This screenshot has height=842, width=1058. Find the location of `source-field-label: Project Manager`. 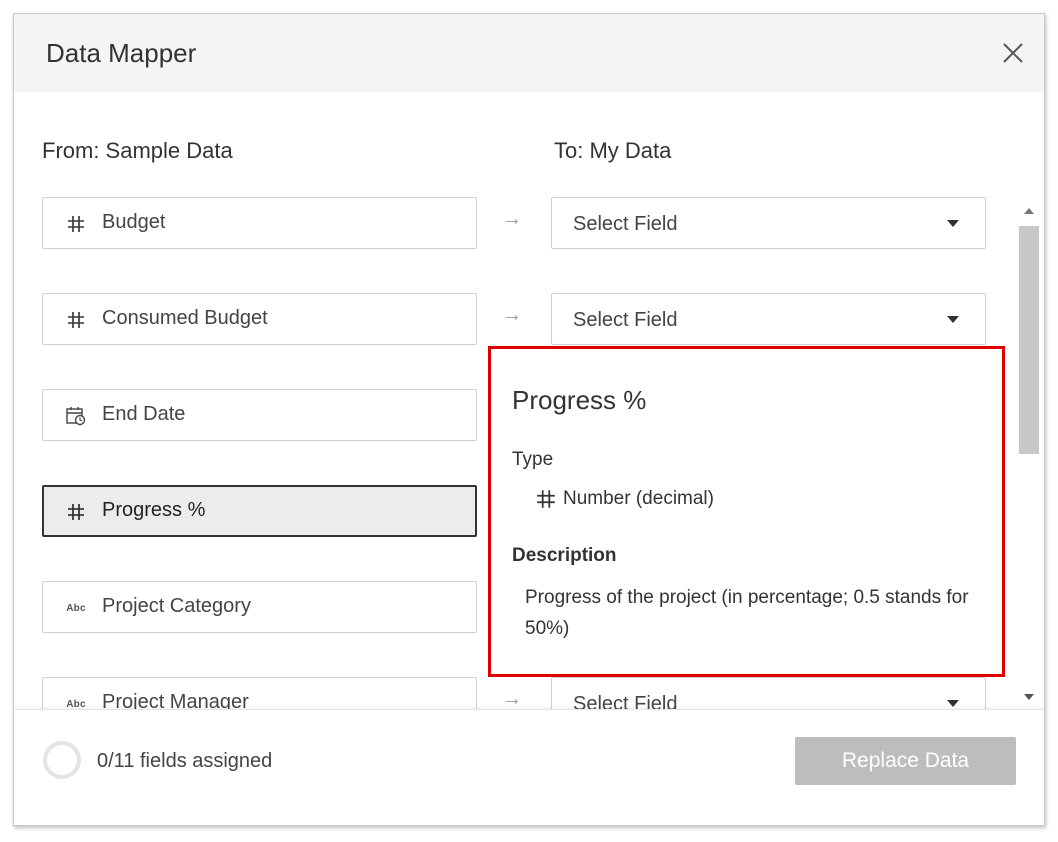

source-field-label: Project Manager is located at coordinates (175, 700).